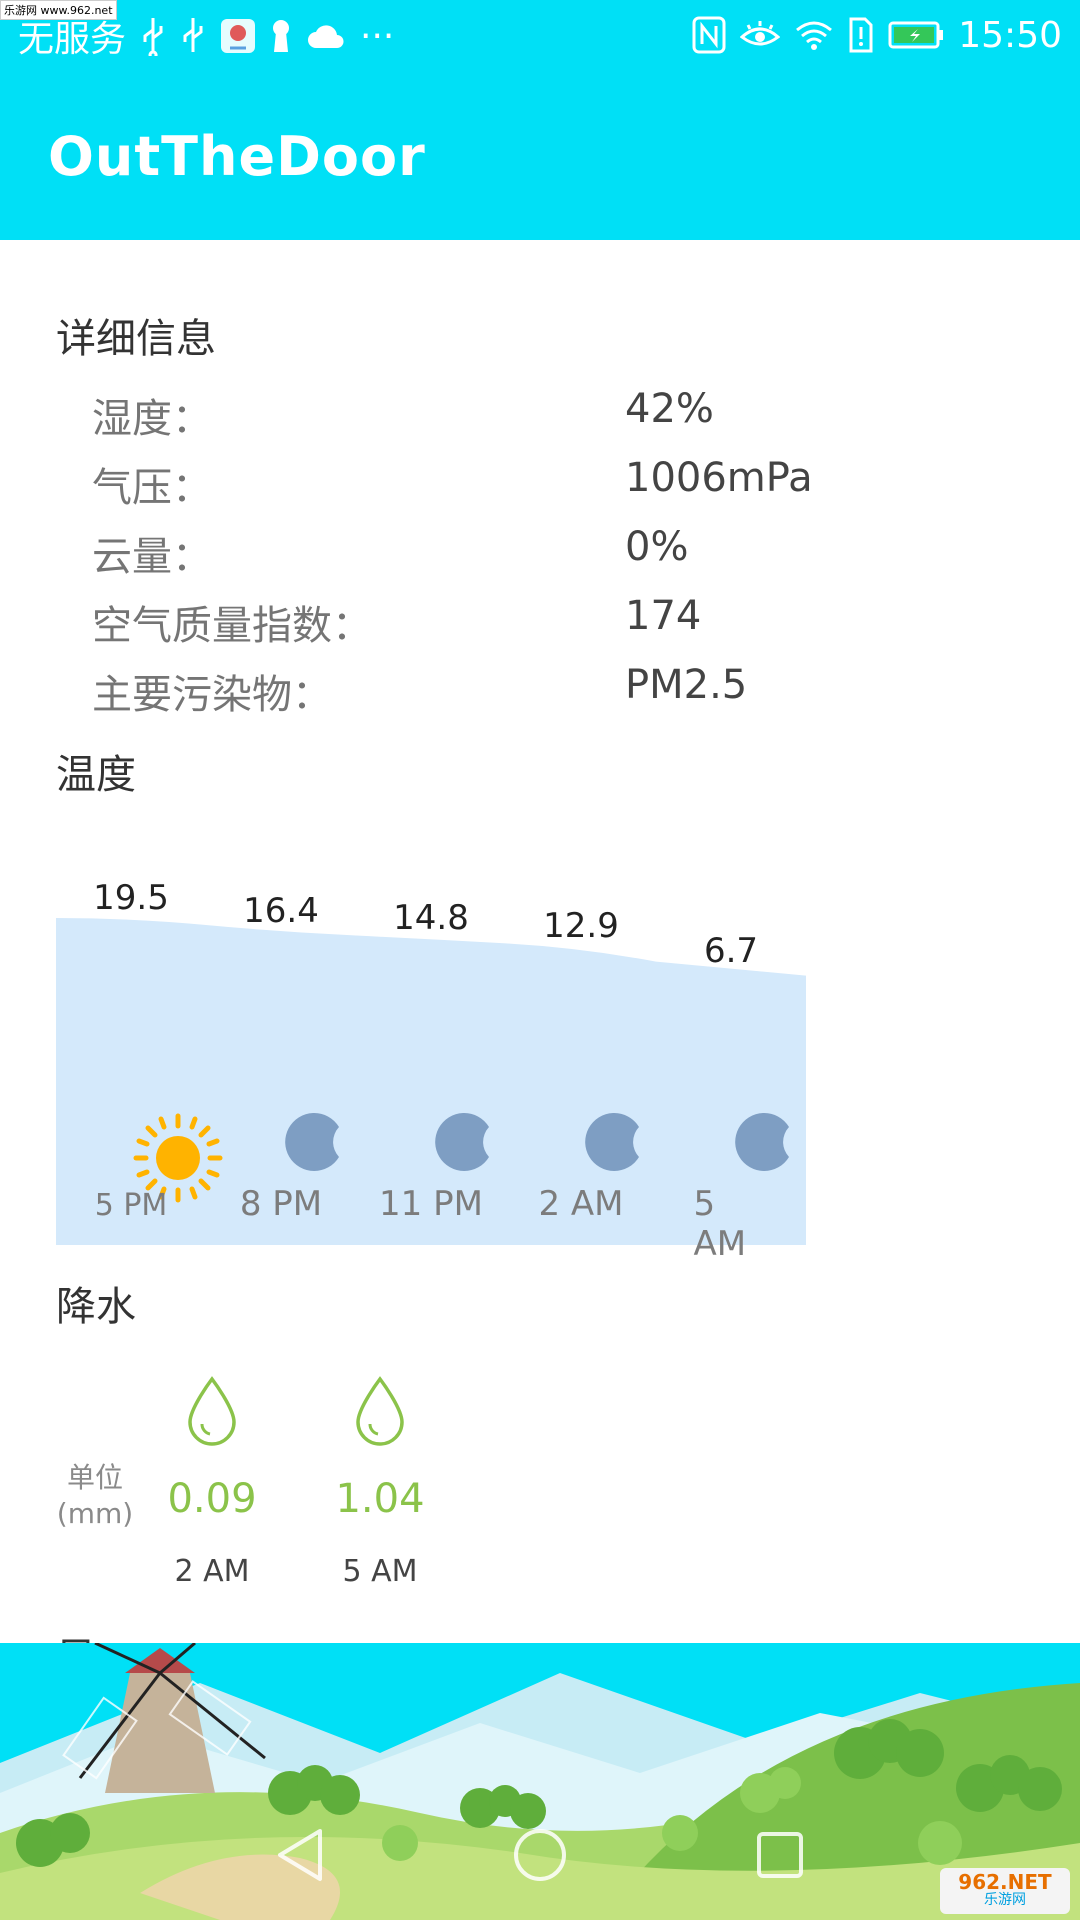 This screenshot has width=1080, height=1920. I want to click on precipitation-unit: 单位 (mm), so click(95, 1496).